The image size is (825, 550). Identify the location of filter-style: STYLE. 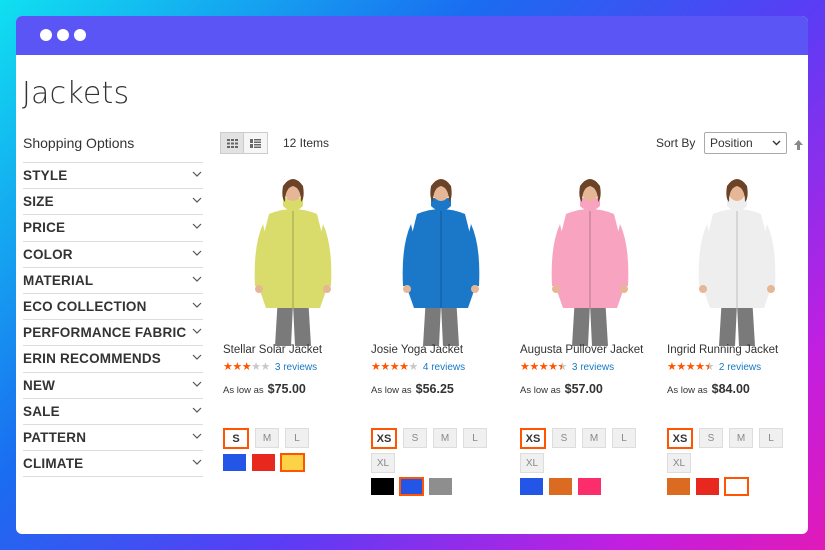
(113, 176).